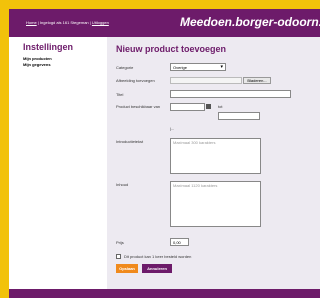  Describe the element at coordinates (130, 141) in the screenshot. I see `intro-label: Introductietekst` at that location.